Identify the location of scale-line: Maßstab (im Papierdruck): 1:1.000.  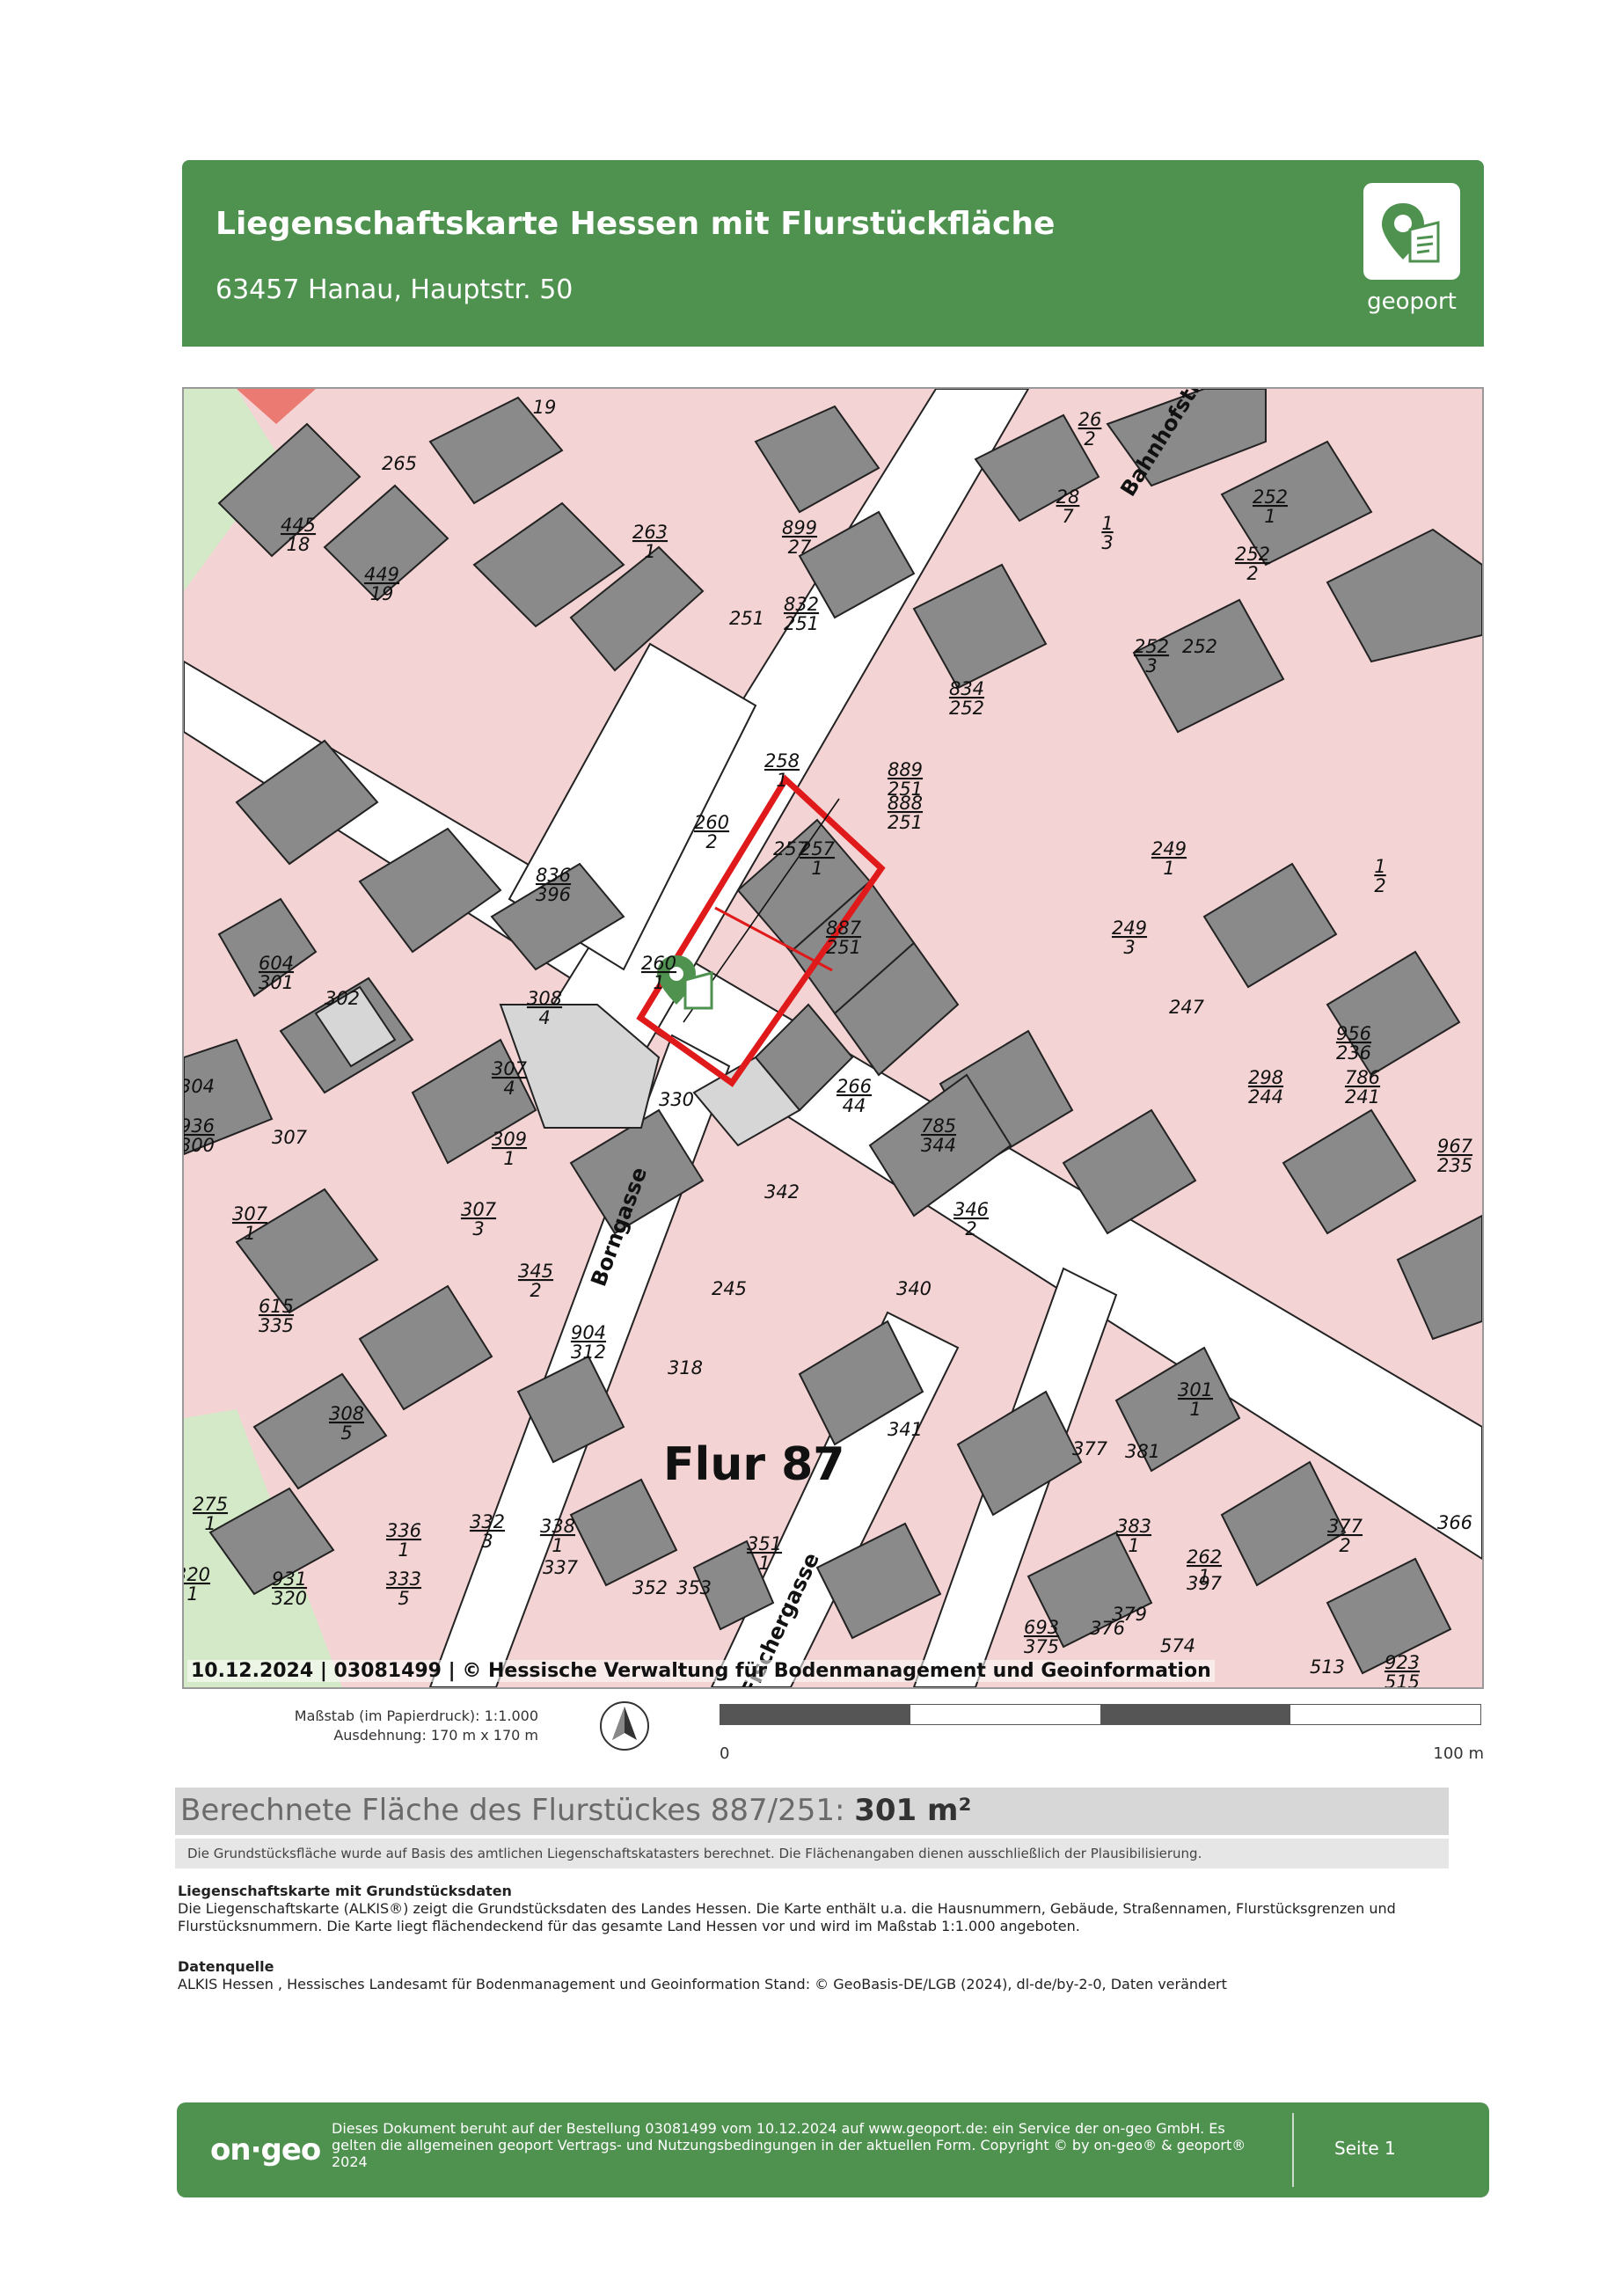
(416, 1715).